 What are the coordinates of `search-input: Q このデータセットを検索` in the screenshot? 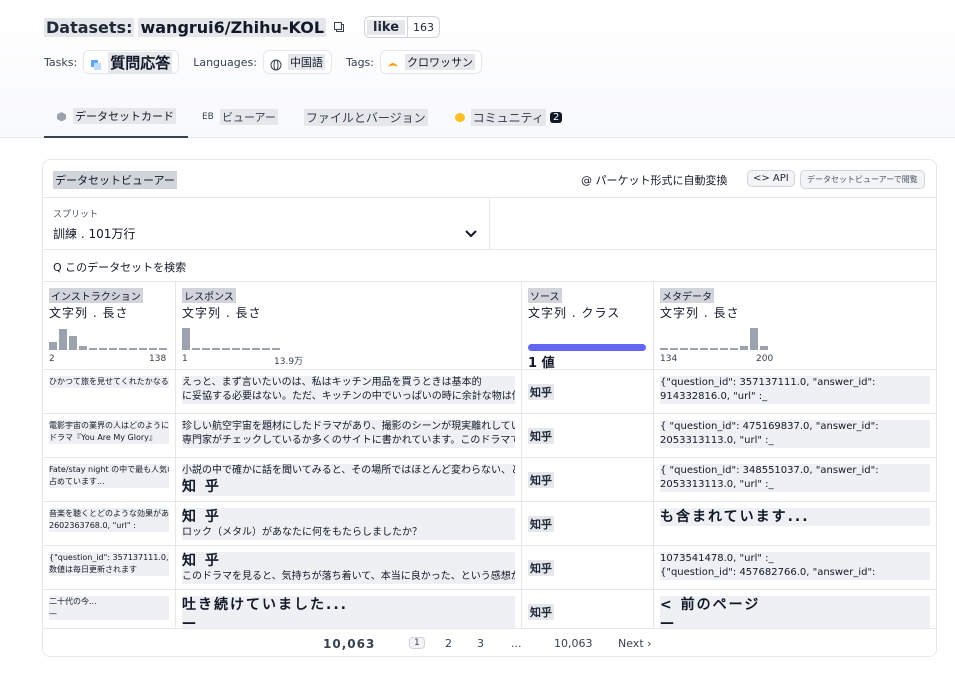 It's located at (119, 267).